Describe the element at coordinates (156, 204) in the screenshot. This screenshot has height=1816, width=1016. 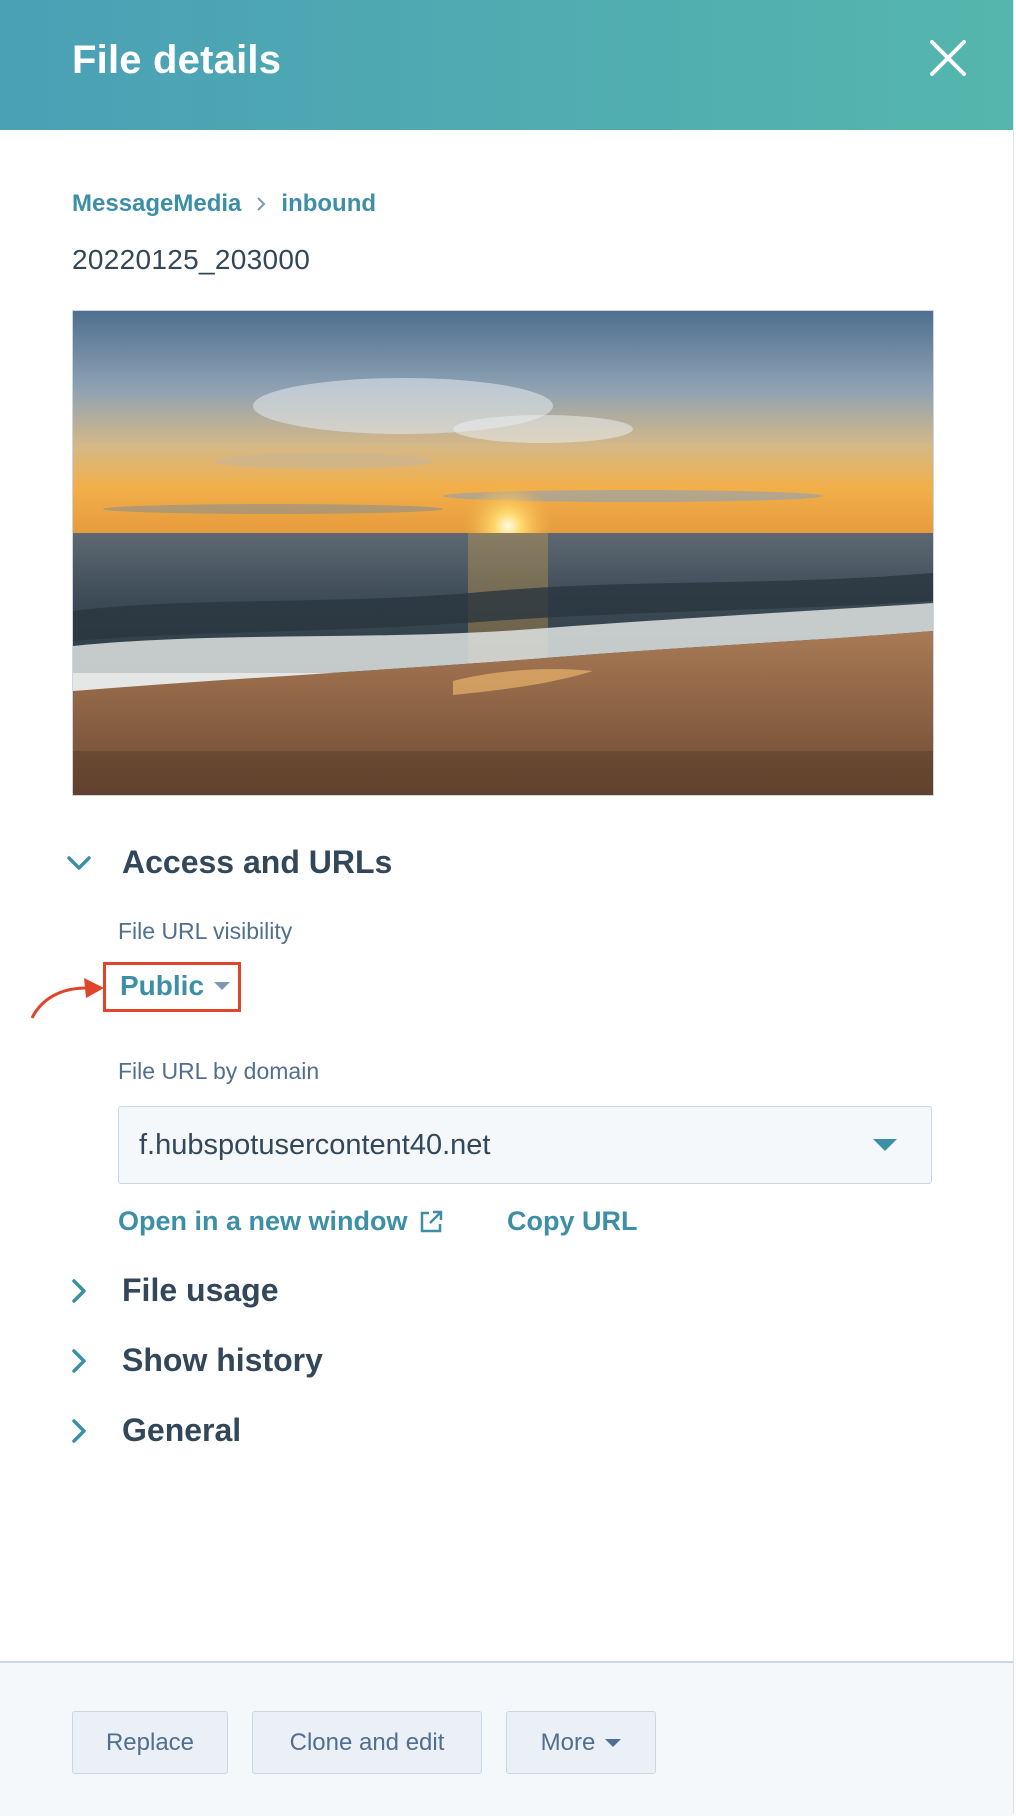
I see `breadcrumb-item-messagemedia: MessageMedia` at that location.